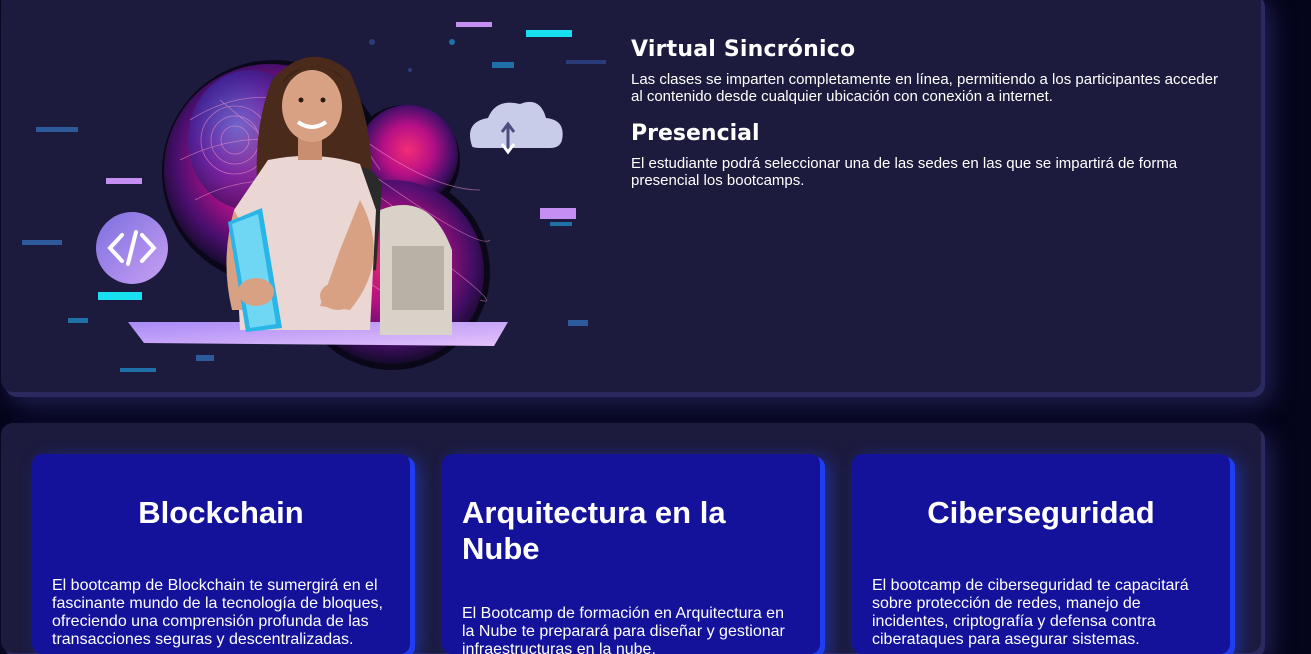  I want to click on bootcamp-title: Blockchain, so click(221, 512).